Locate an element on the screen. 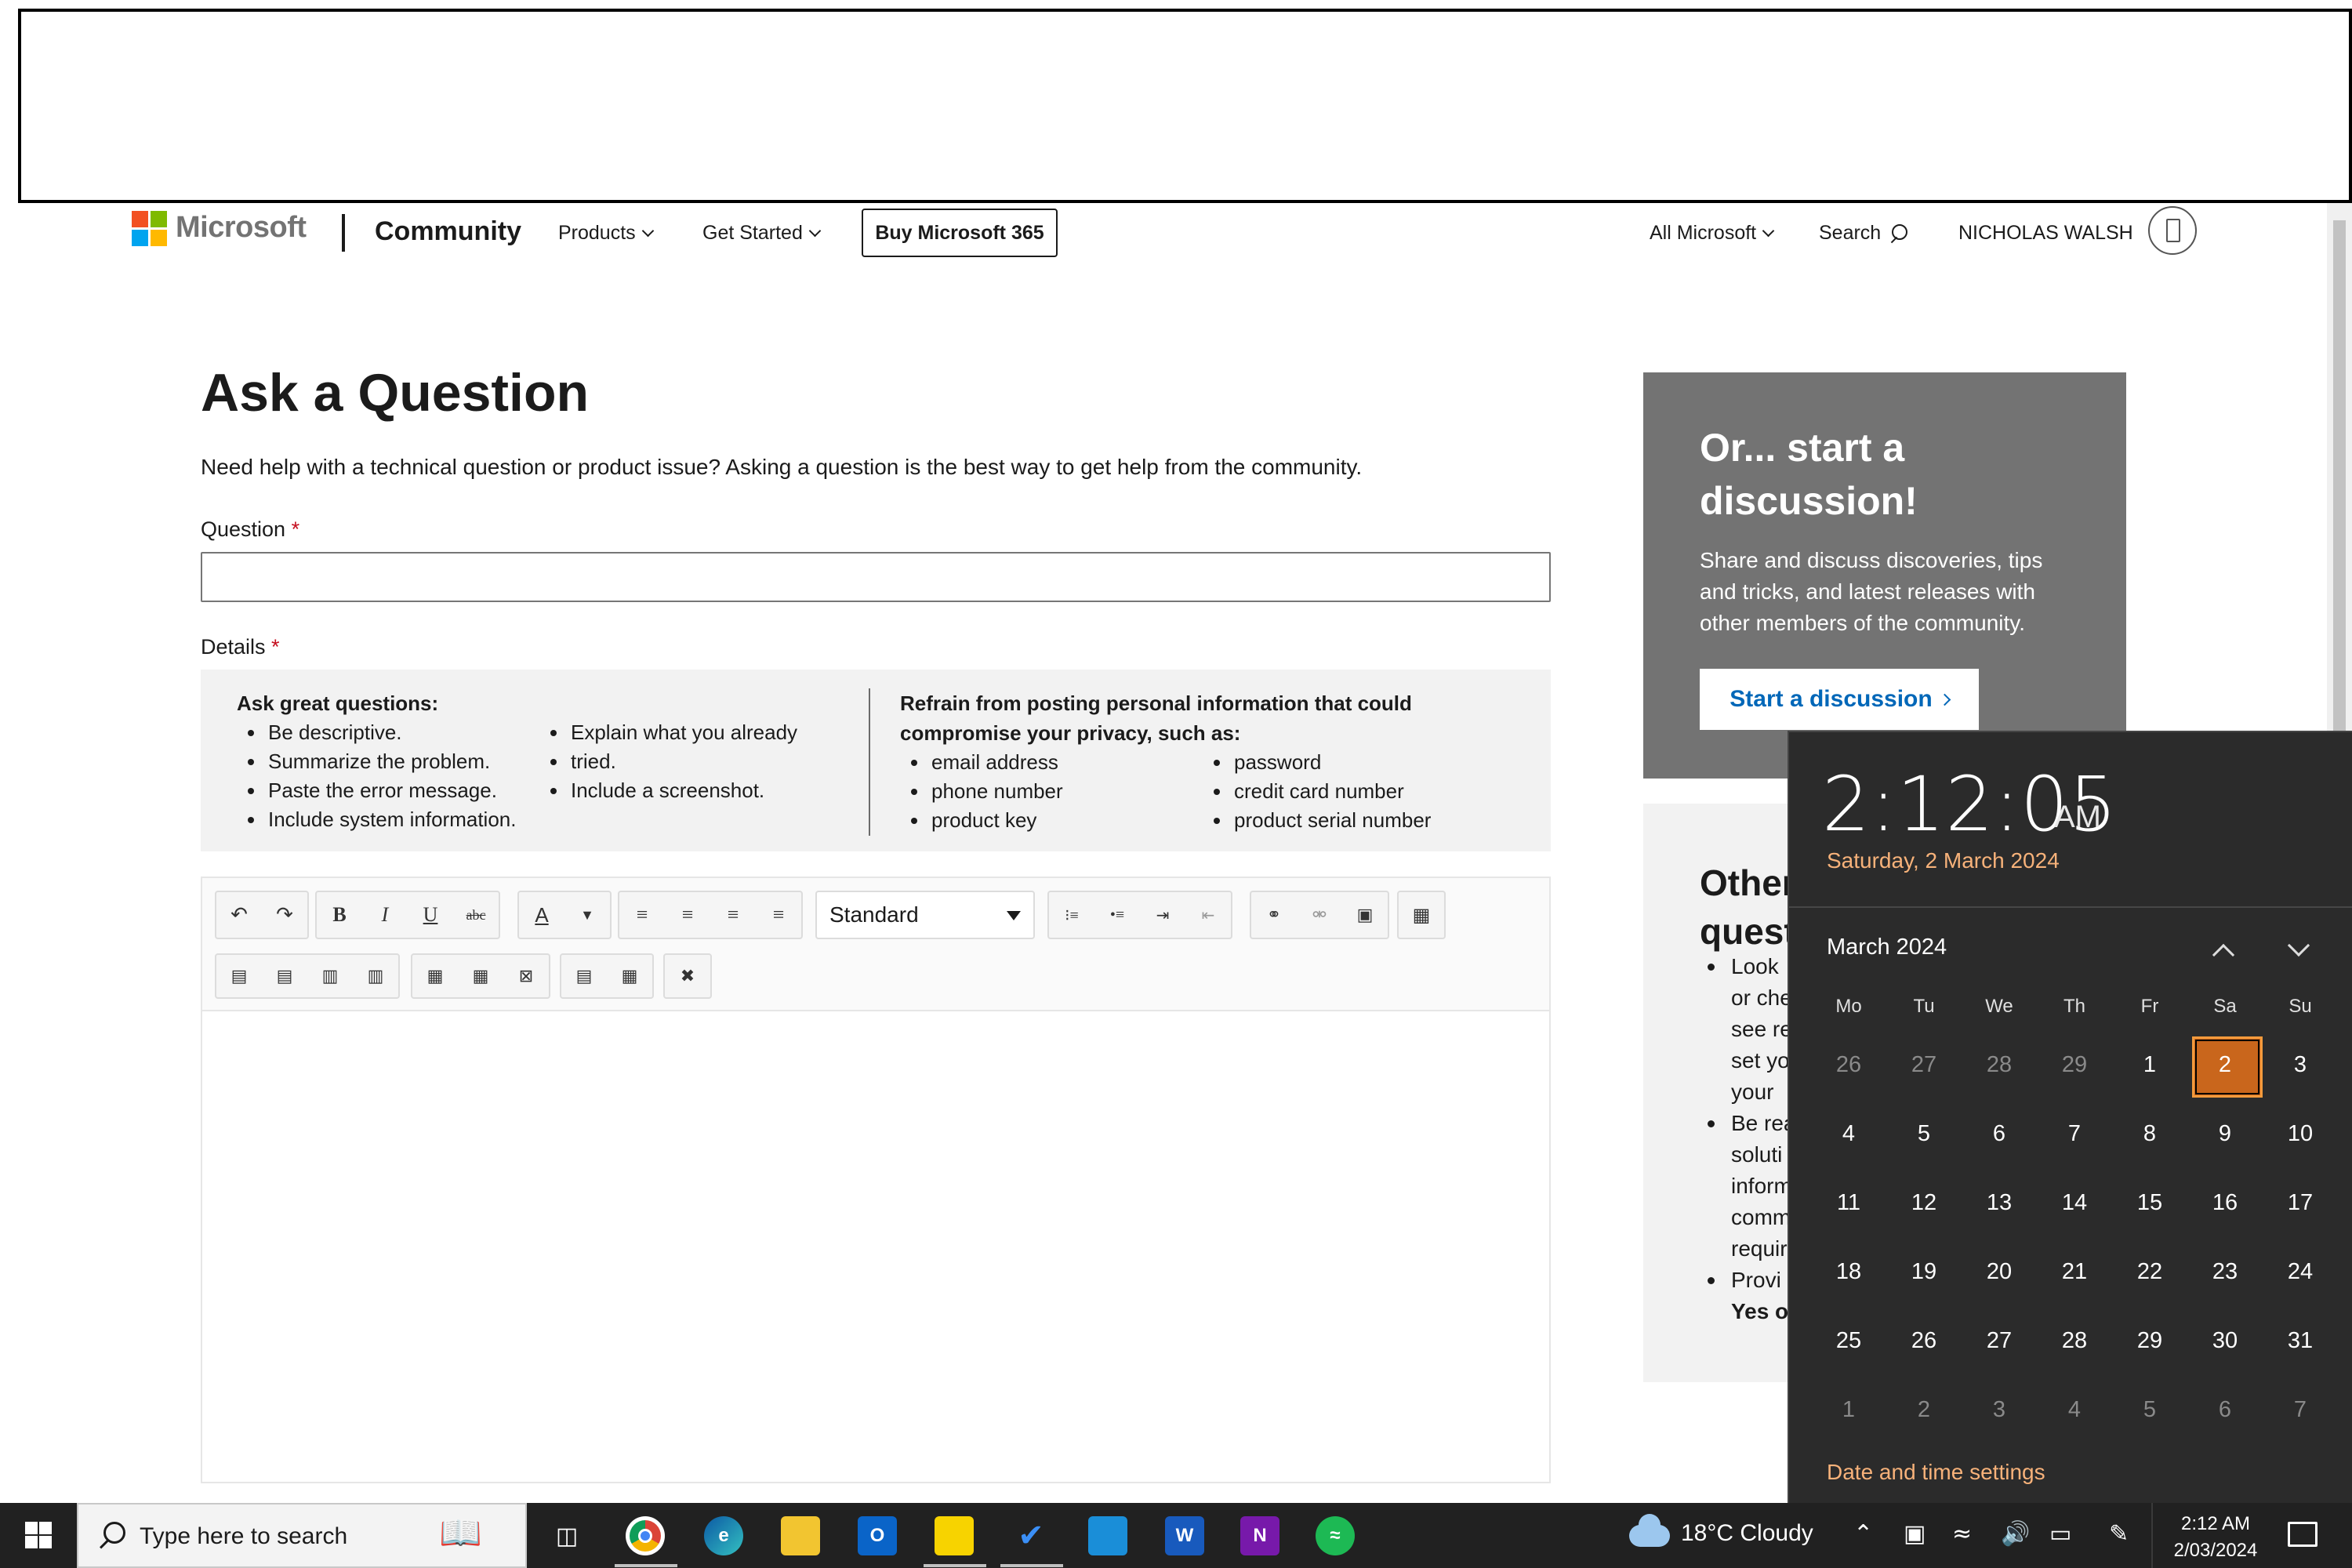 The height and width of the screenshot is (1568, 2352). buy-microsoft-365-button: Buy Microsoft 365 is located at coordinates (960, 233).